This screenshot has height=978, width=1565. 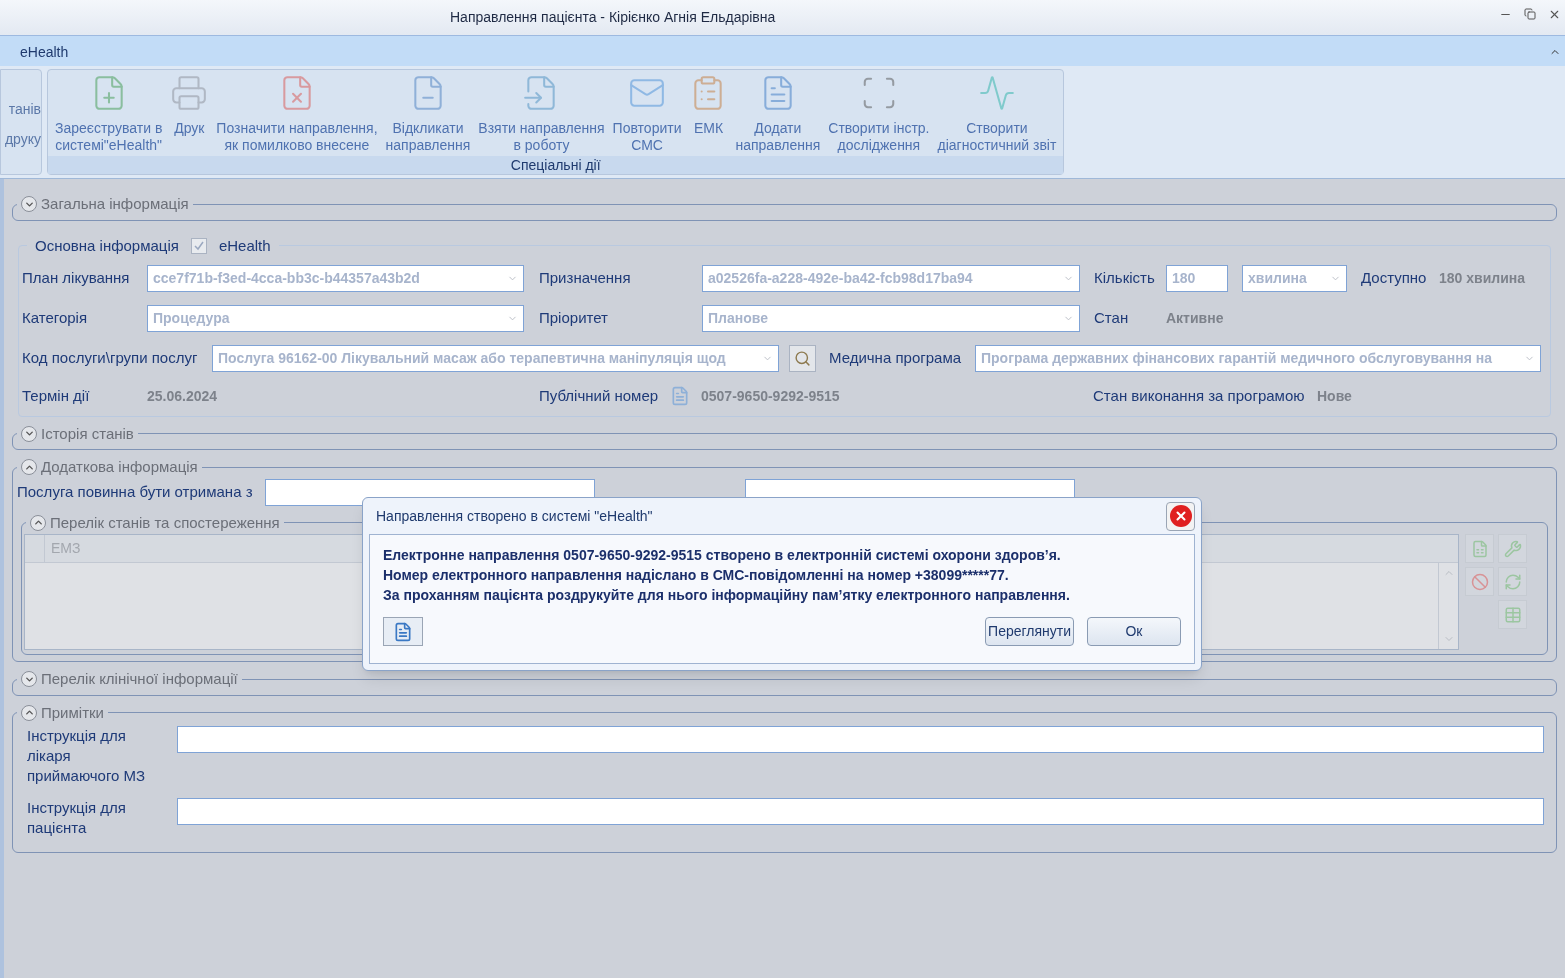 I want to click on ribbon-label: друку, so click(x=22, y=139).